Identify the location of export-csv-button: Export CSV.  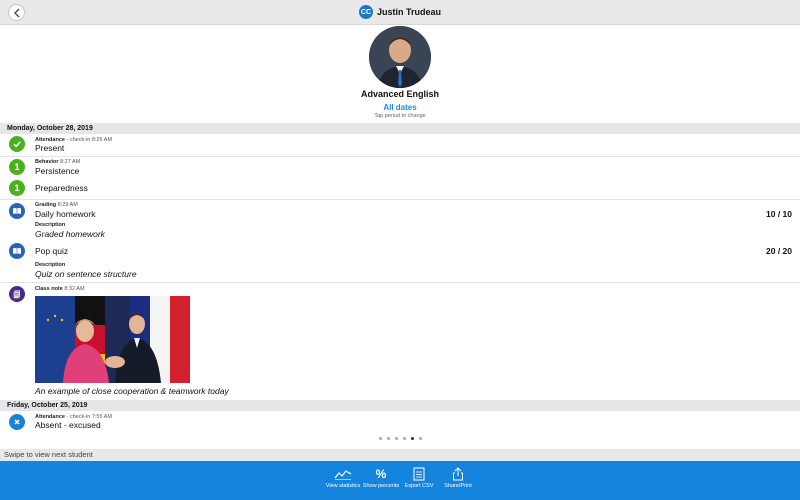
(419, 478).